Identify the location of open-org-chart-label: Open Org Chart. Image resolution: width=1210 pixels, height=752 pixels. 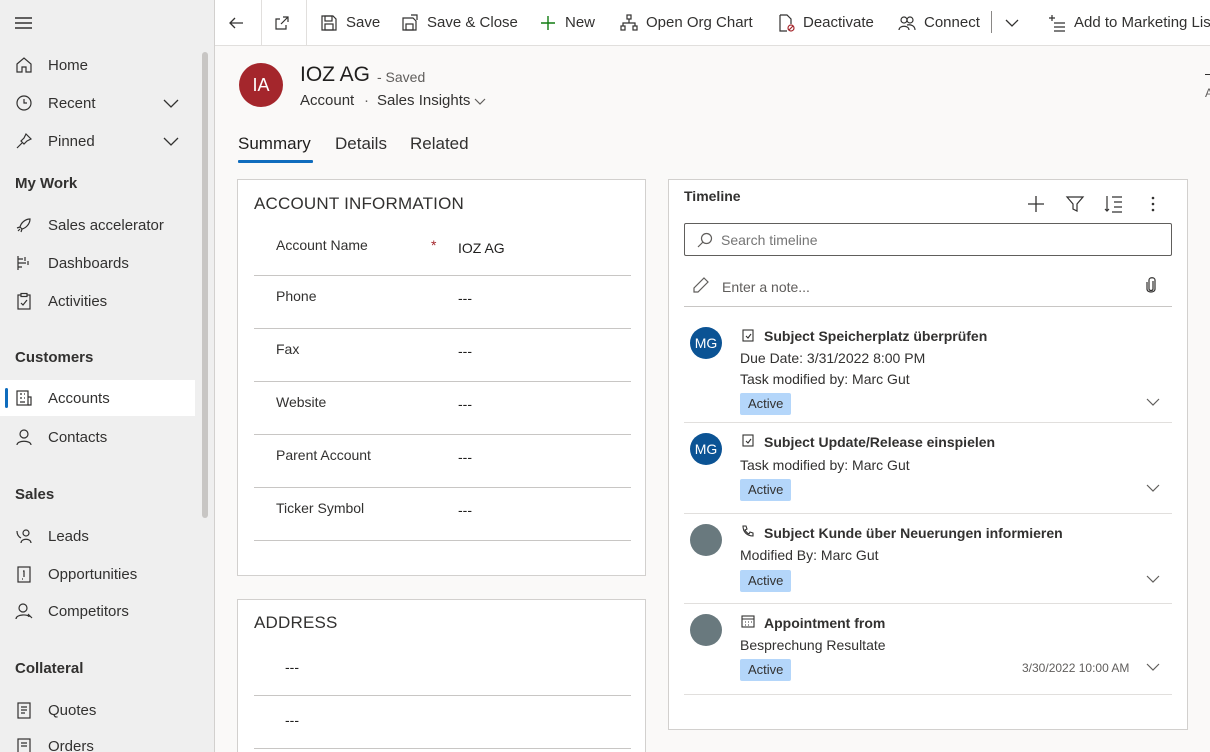
(699, 22).